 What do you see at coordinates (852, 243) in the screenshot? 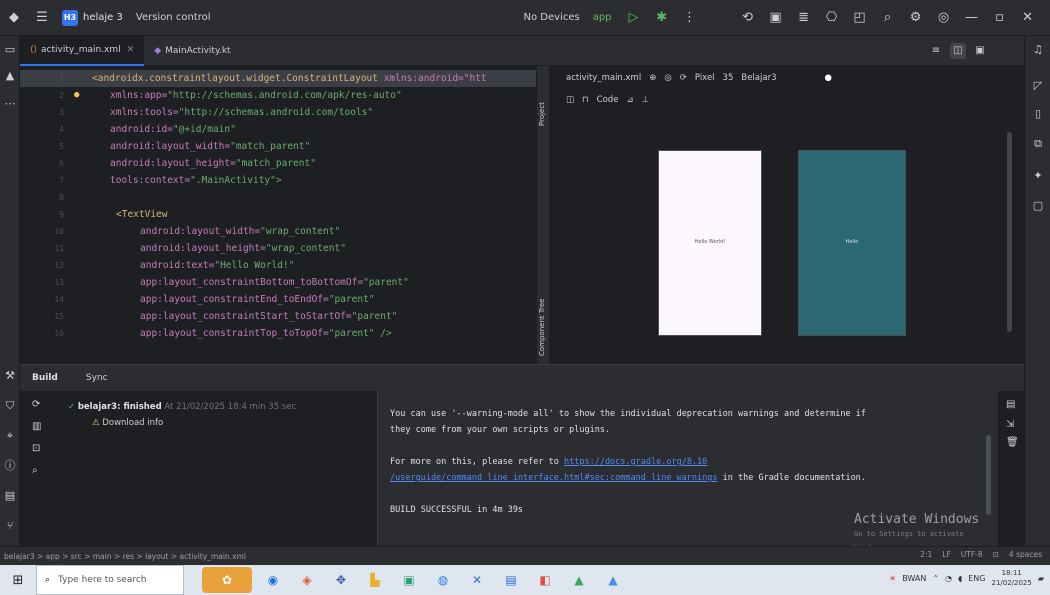
I see `blueprint-preview-phone: Hello` at bounding box center [852, 243].